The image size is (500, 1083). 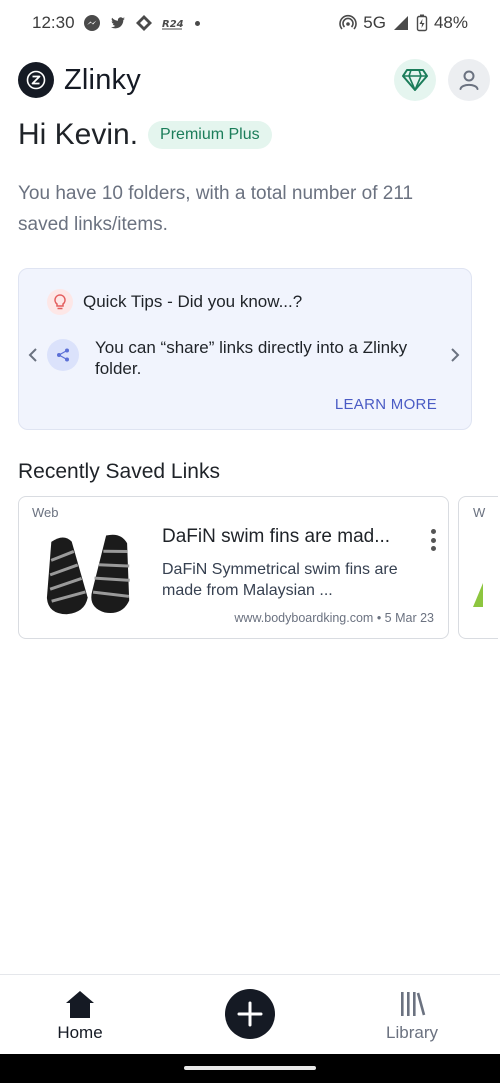 I want to click on twitter-icon, so click(x=117, y=23).